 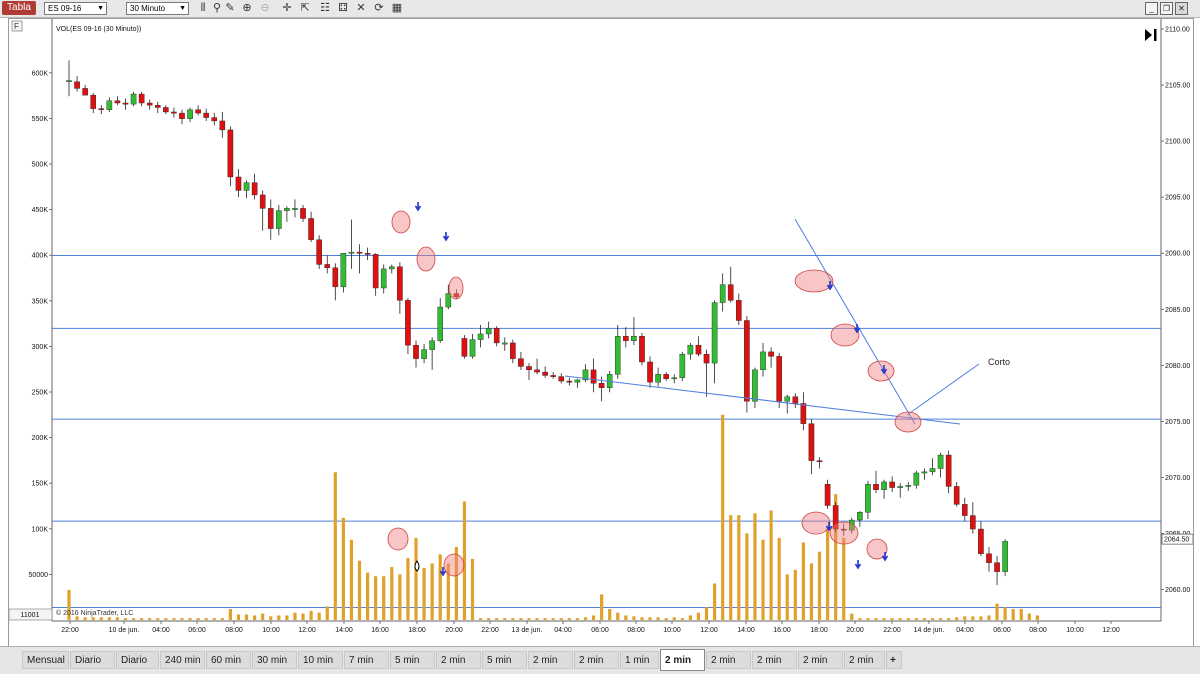 I want to click on resistance-trendline, so click(x=855, y=321).